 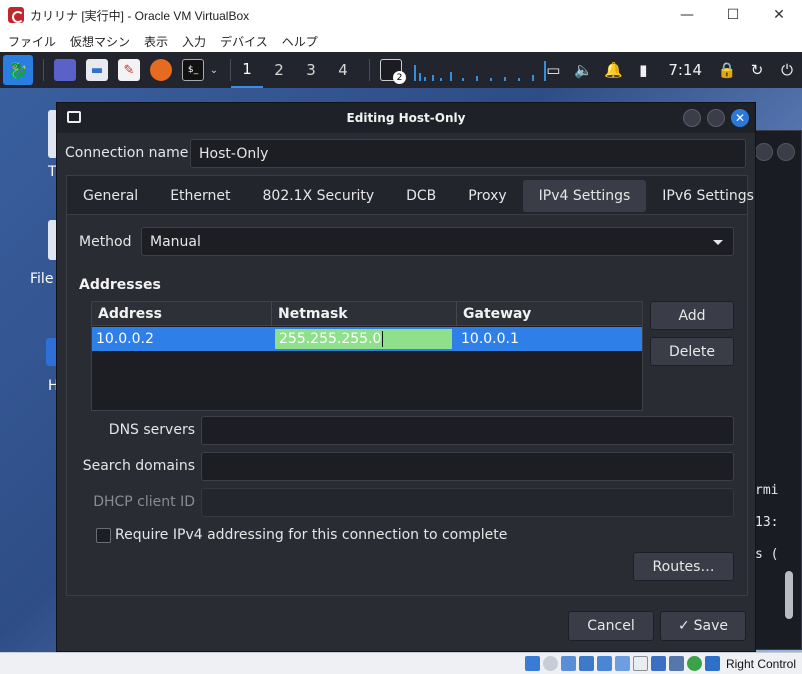 What do you see at coordinates (401, 15) in the screenshot?
I see `vbox-titlebar: カリリナ [実行中] - Oracle VM VirtualBox — ☐ ✕` at bounding box center [401, 15].